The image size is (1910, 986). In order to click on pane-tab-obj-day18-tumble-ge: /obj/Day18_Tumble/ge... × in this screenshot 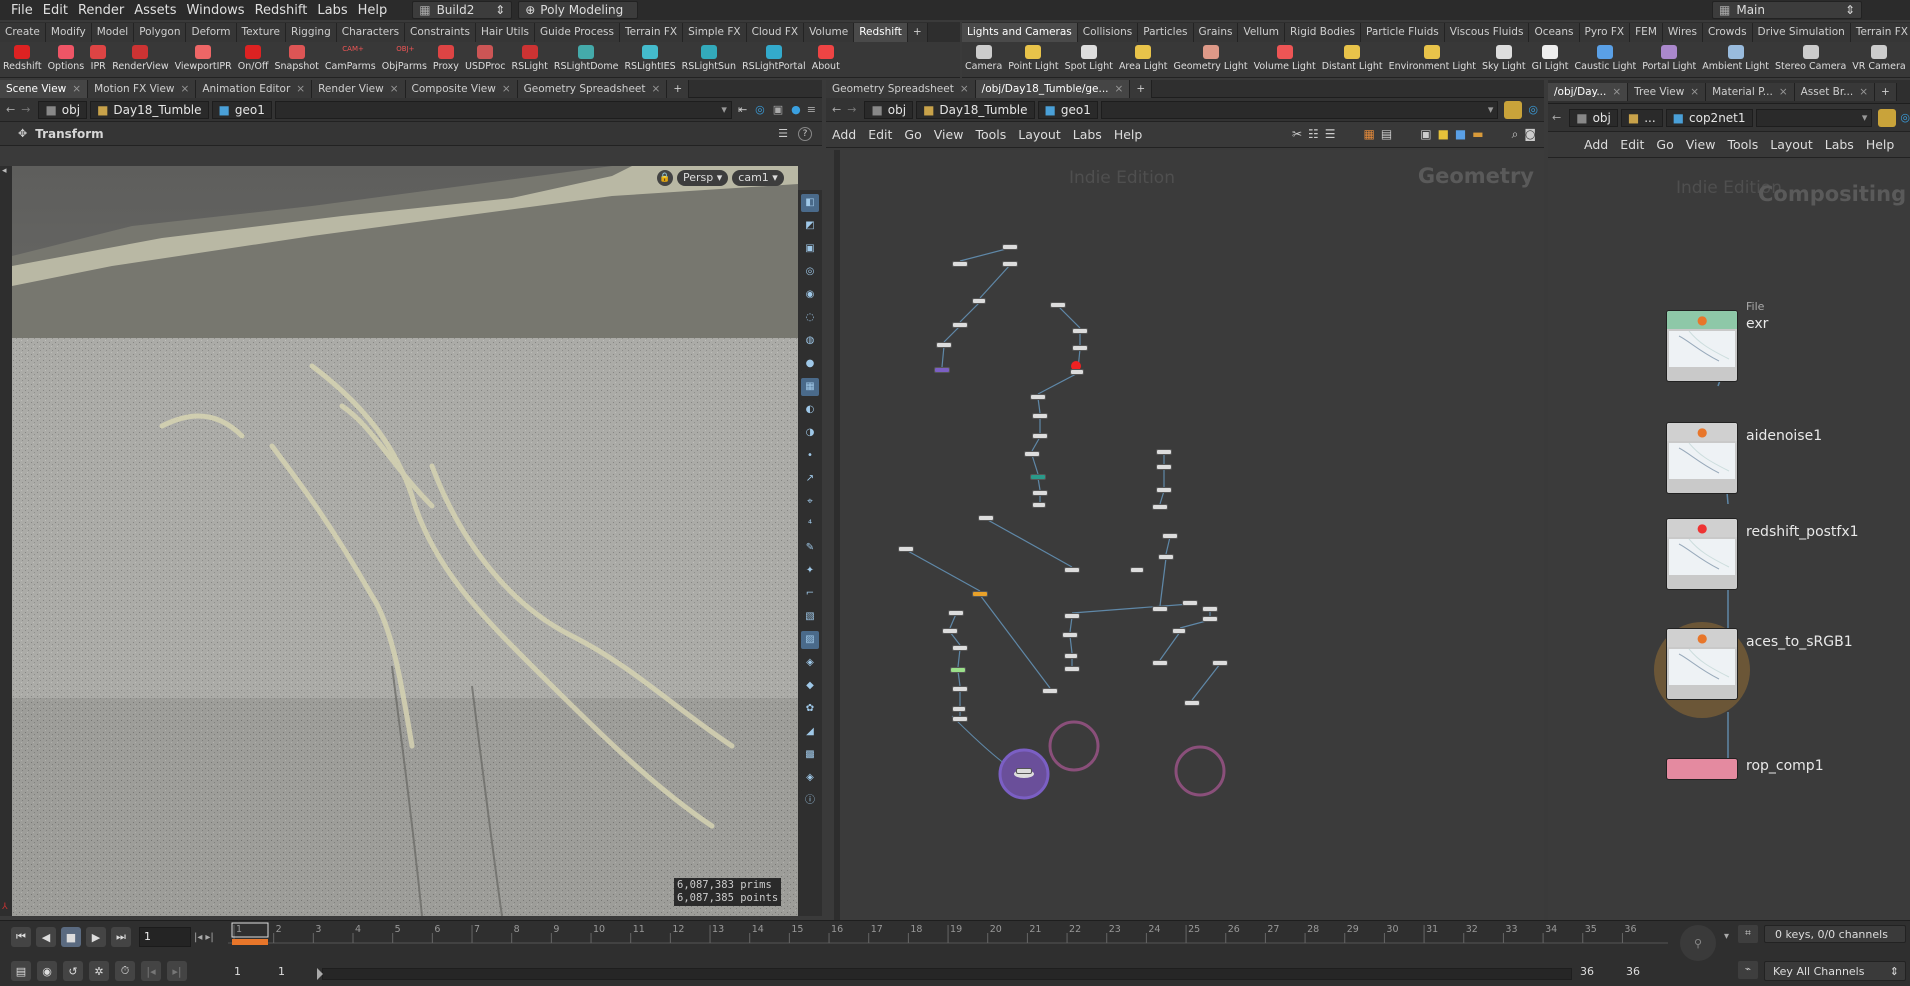, I will do `click(1053, 88)`.